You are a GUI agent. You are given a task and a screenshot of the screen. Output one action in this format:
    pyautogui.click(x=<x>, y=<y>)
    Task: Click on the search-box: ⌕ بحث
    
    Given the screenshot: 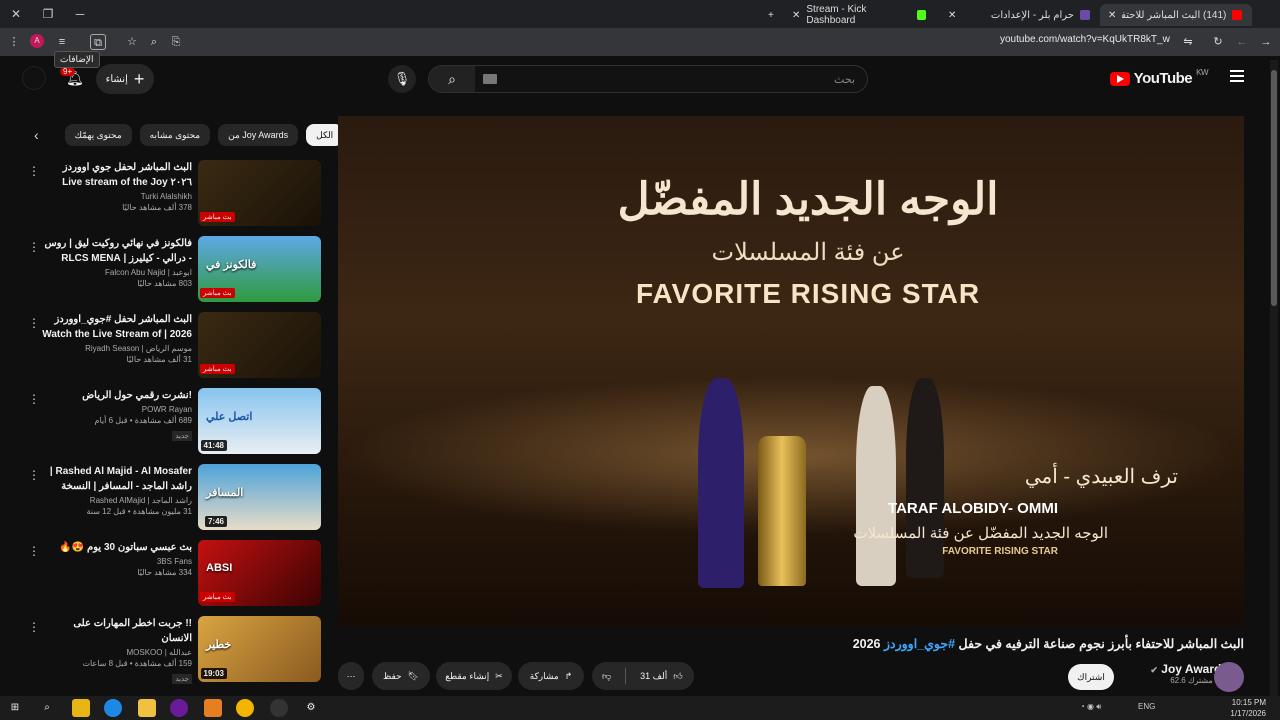 What is the action you would take?
    pyautogui.click(x=648, y=79)
    